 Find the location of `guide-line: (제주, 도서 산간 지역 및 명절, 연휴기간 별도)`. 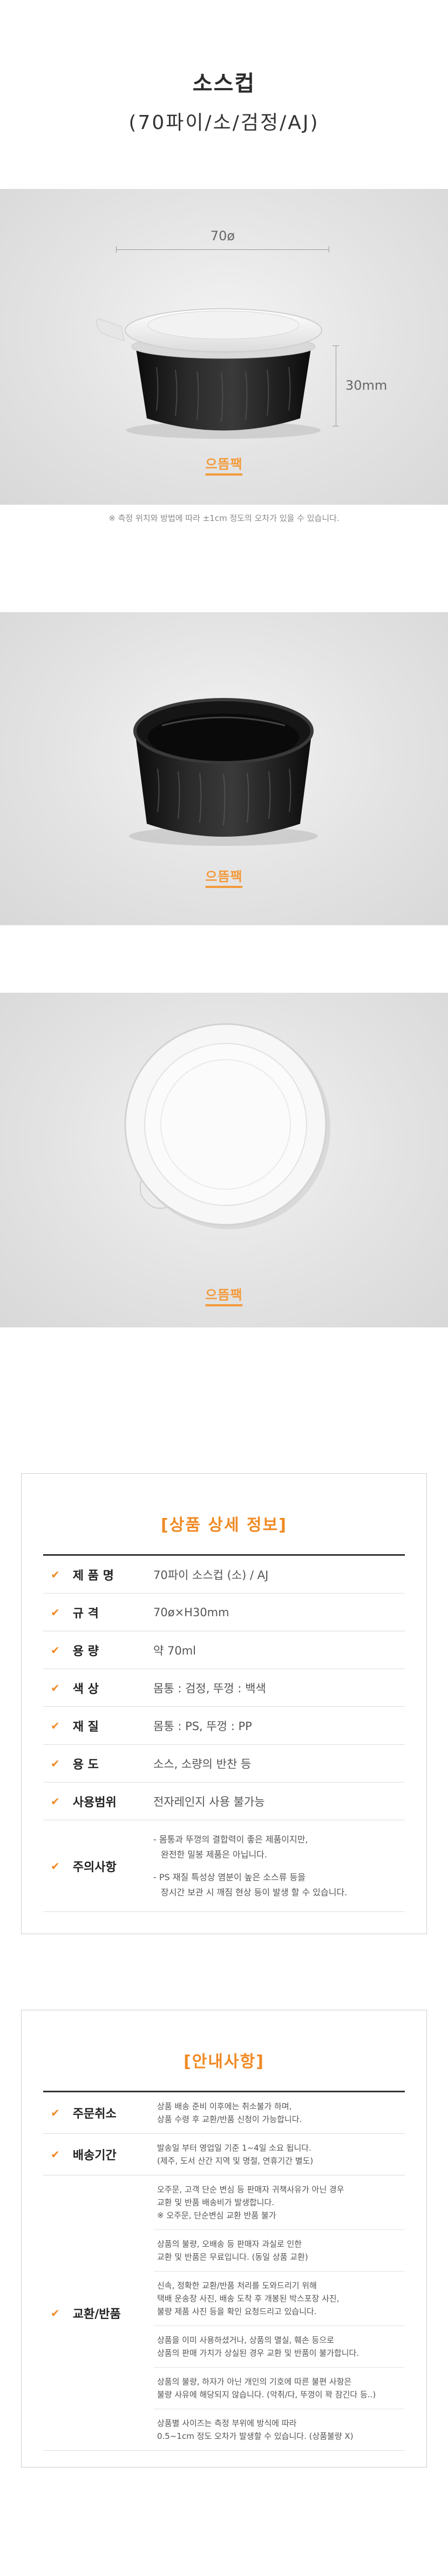

guide-line: (제주, 도서 산간 지역 및 명절, 연휴기간 별도) is located at coordinates (235, 2161).